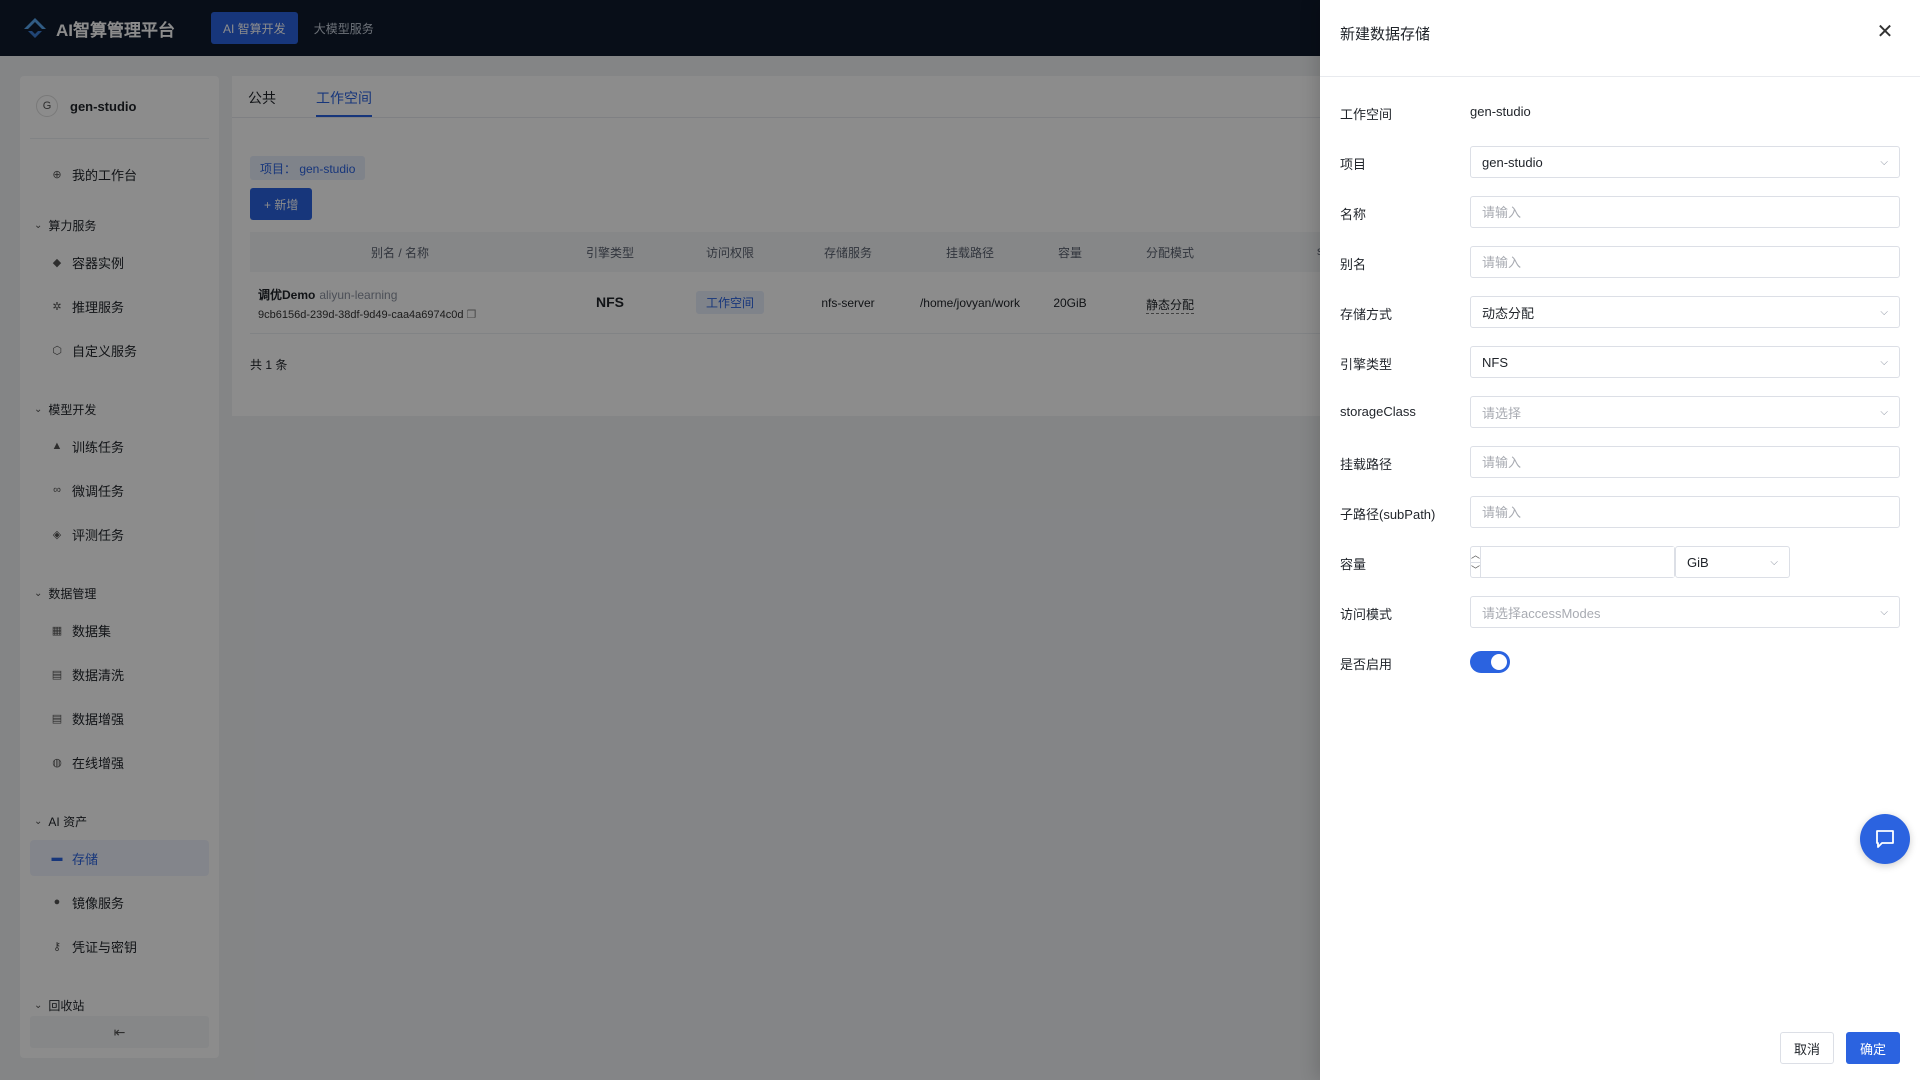  What do you see at coordinates (1366, 664) in the screenshot?
I see `label-enabled: 是否启用` at bounding box center [1366, 664].